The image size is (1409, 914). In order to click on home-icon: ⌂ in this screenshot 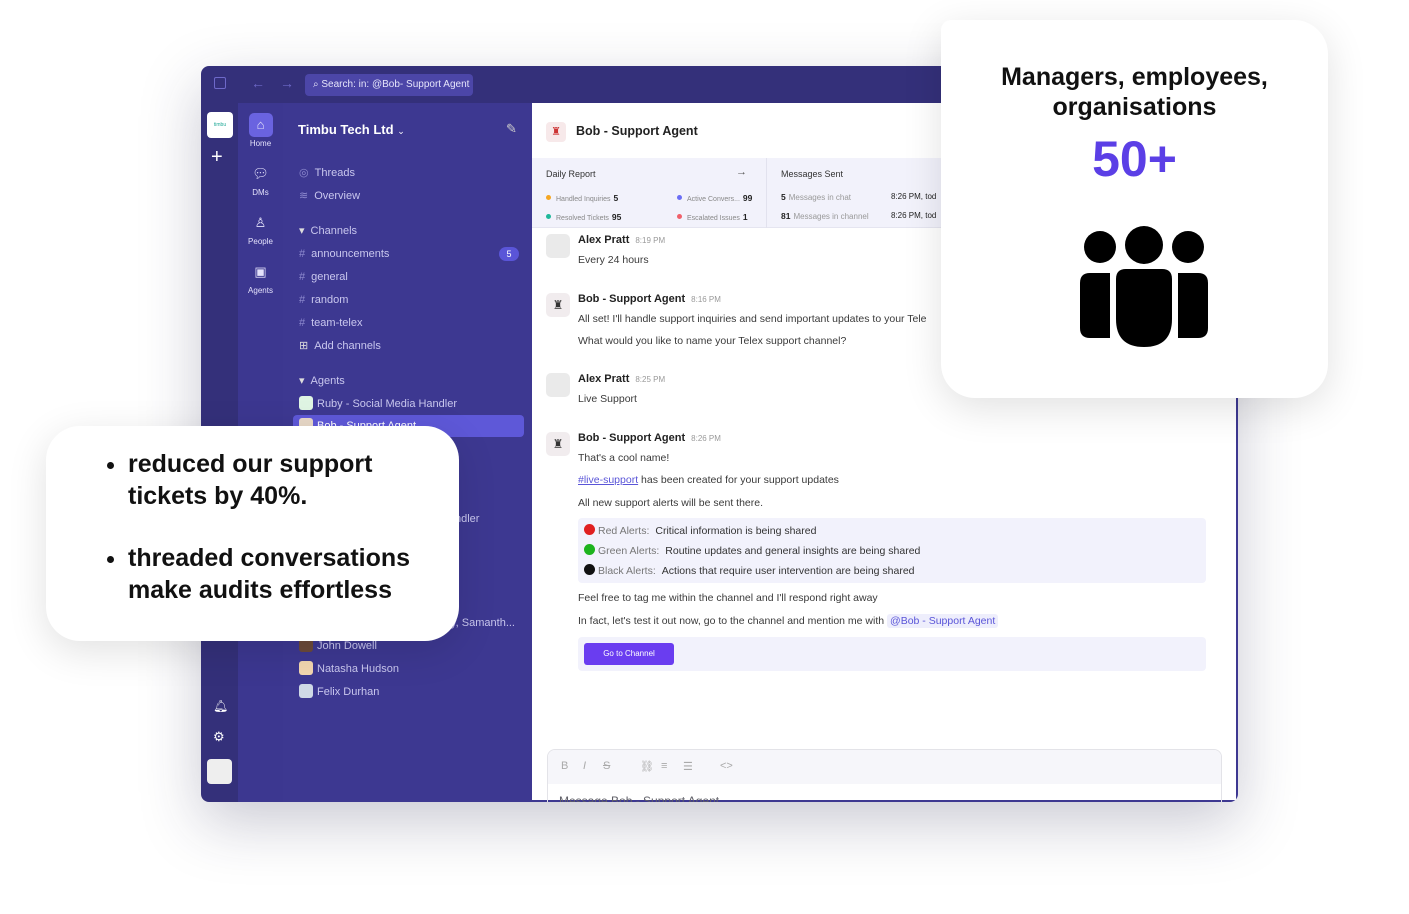, I will do `click(260, 125)`.